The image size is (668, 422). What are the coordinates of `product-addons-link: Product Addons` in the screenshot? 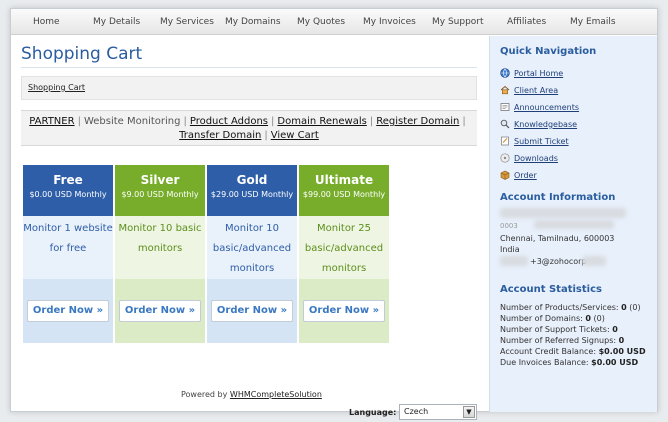 It's located at (229, 121).